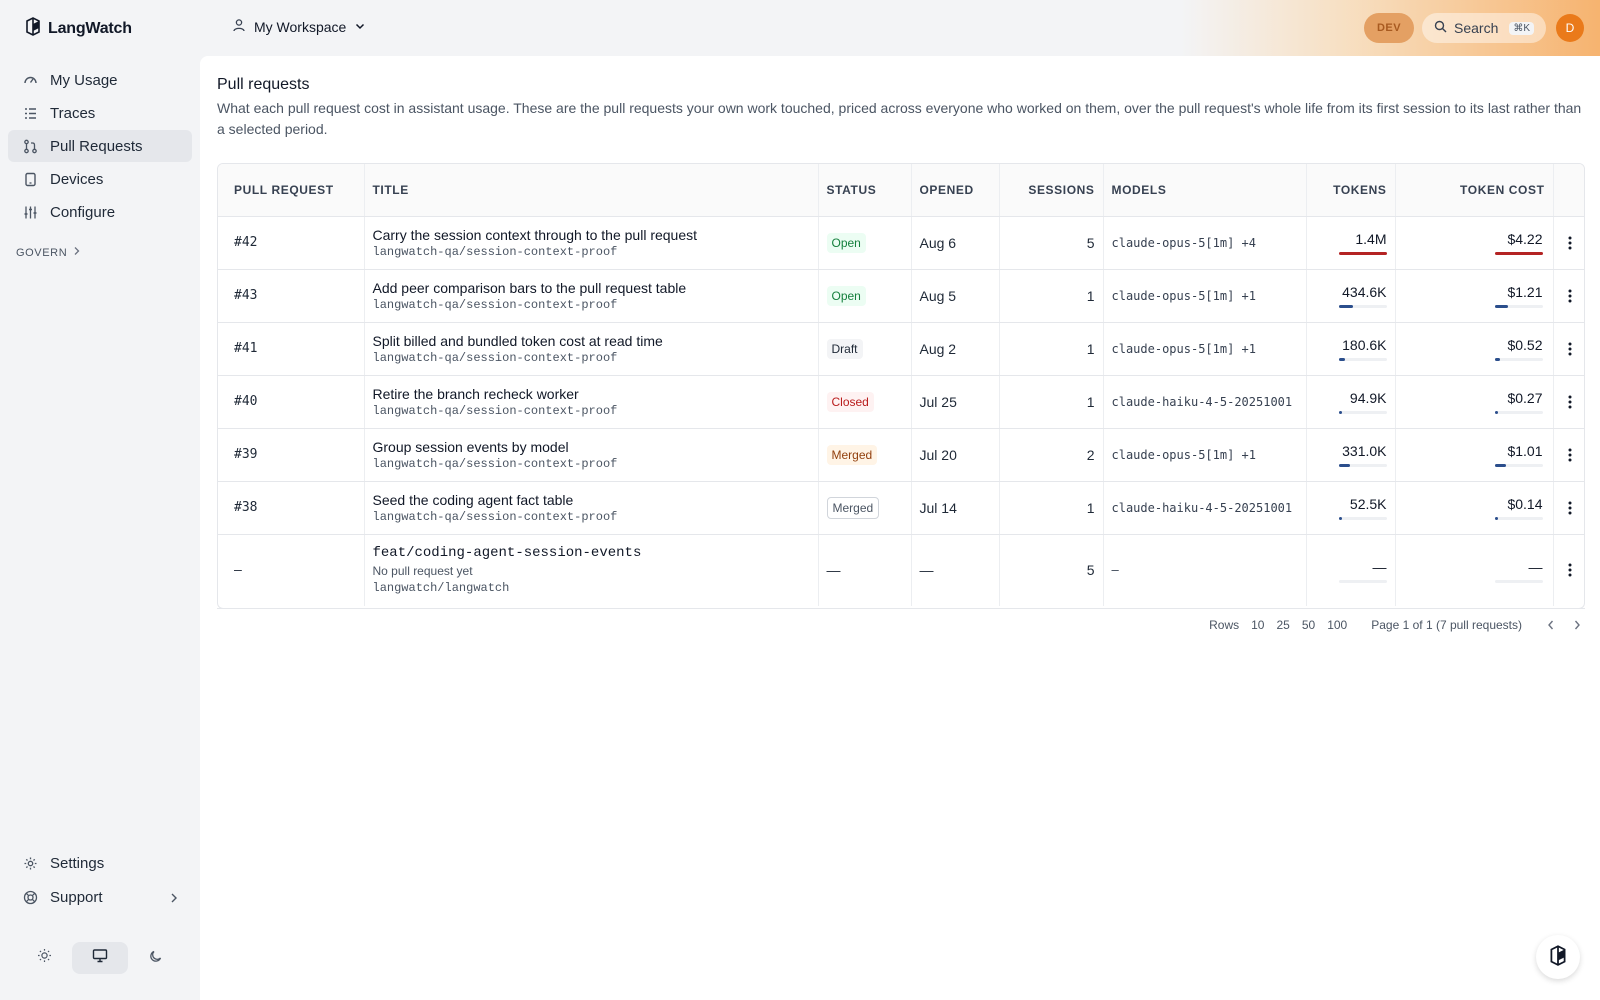 The width and height of the screenshot is (1600, 1000). Describe the element at coordinates (1473, 570) in the screenshot. I see `token-cost-cell: —` at that location.